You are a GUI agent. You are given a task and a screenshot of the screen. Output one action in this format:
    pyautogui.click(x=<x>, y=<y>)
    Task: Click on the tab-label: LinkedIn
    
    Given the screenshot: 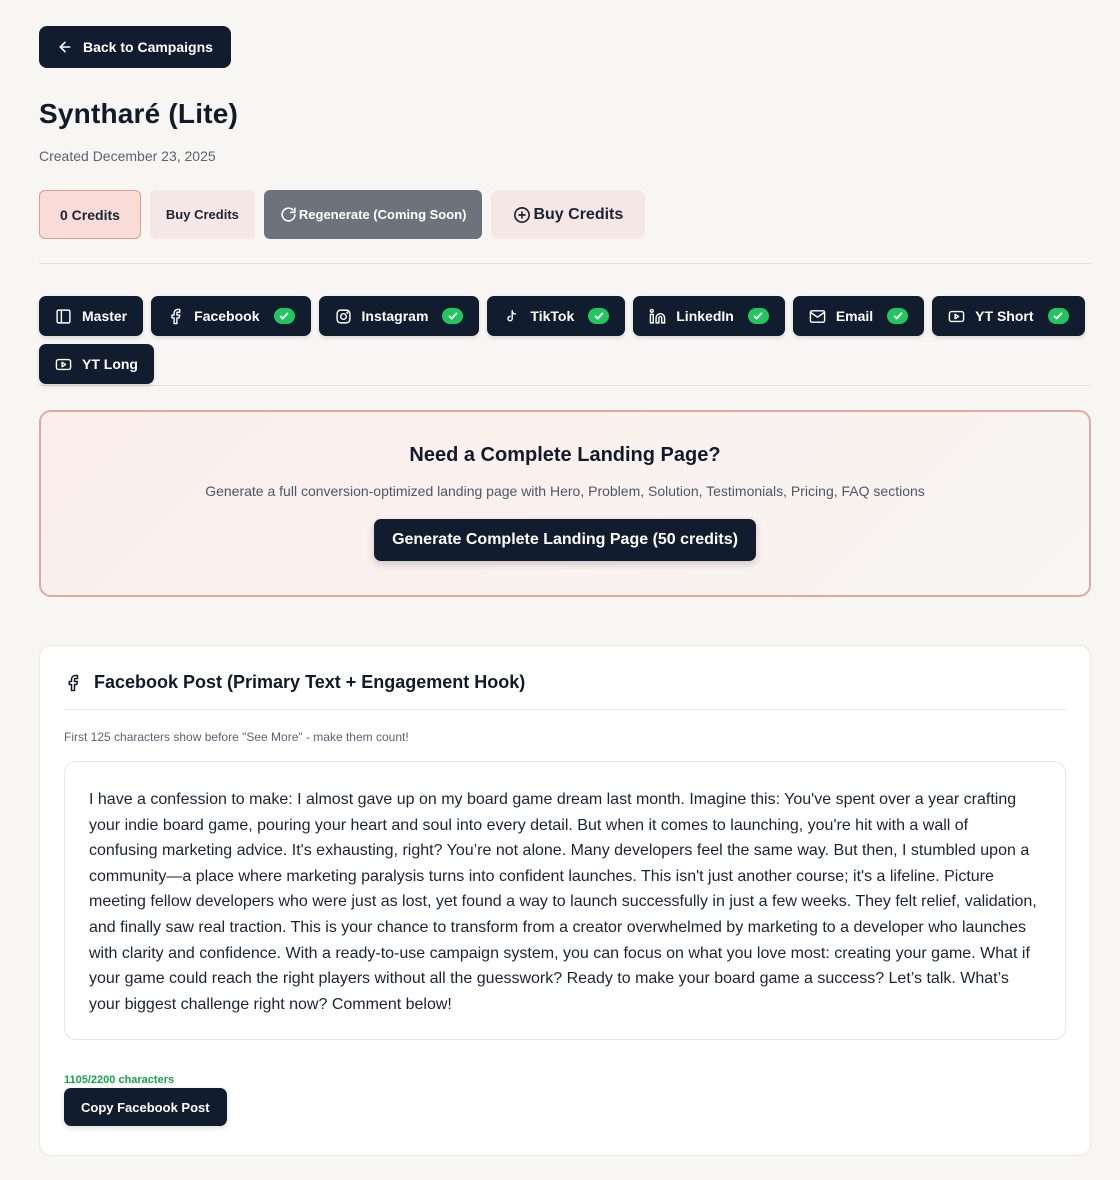 What is the action you would take?
    pyautogui.click(x=705, y=316)
    